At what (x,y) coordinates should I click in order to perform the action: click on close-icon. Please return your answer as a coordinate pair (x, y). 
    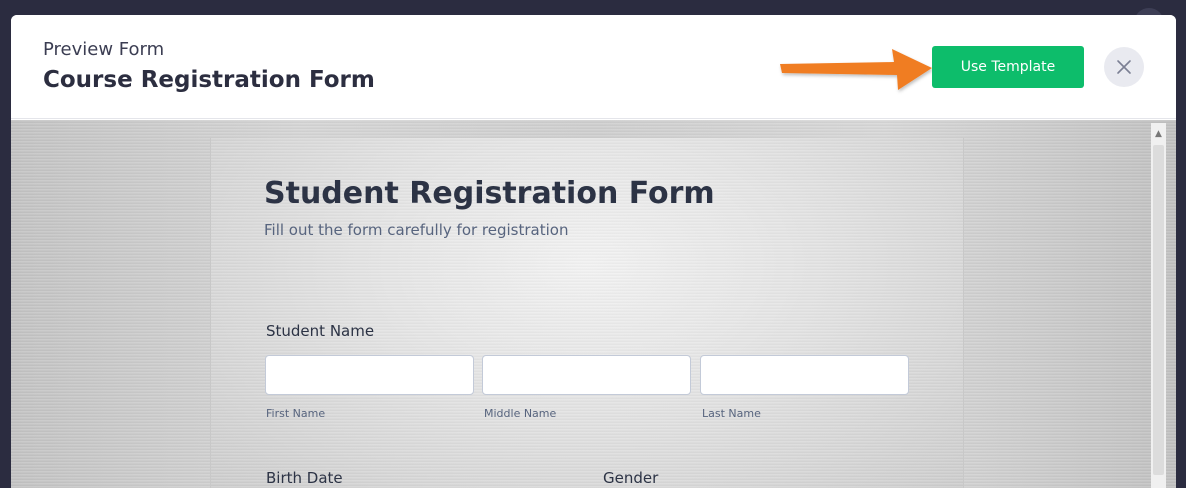
    Looking at the image, I should click on (1124, 67).